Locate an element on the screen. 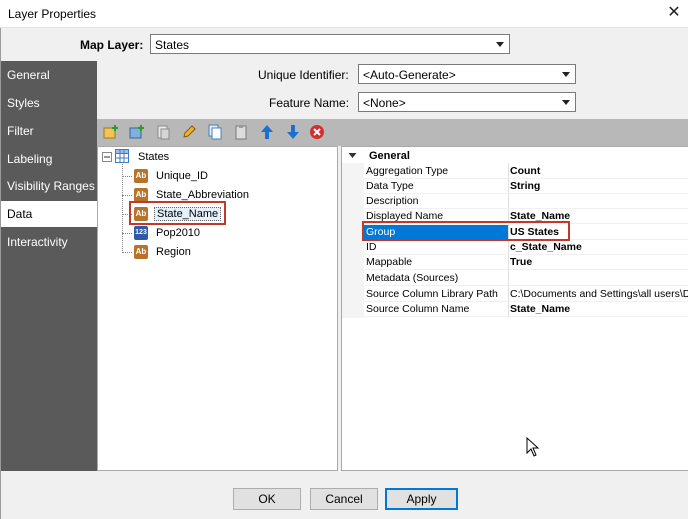  table-row: ID c_State_Name is located at coordinates (526, 247).